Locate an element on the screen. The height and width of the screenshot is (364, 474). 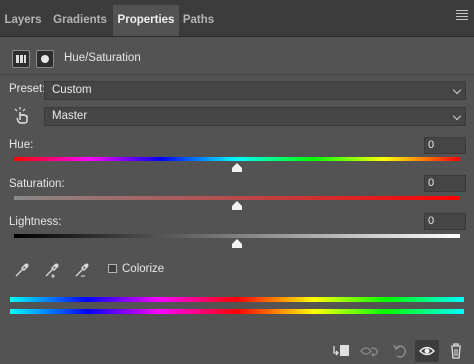
preset-value: Custom is located at coordinates (72, 90).